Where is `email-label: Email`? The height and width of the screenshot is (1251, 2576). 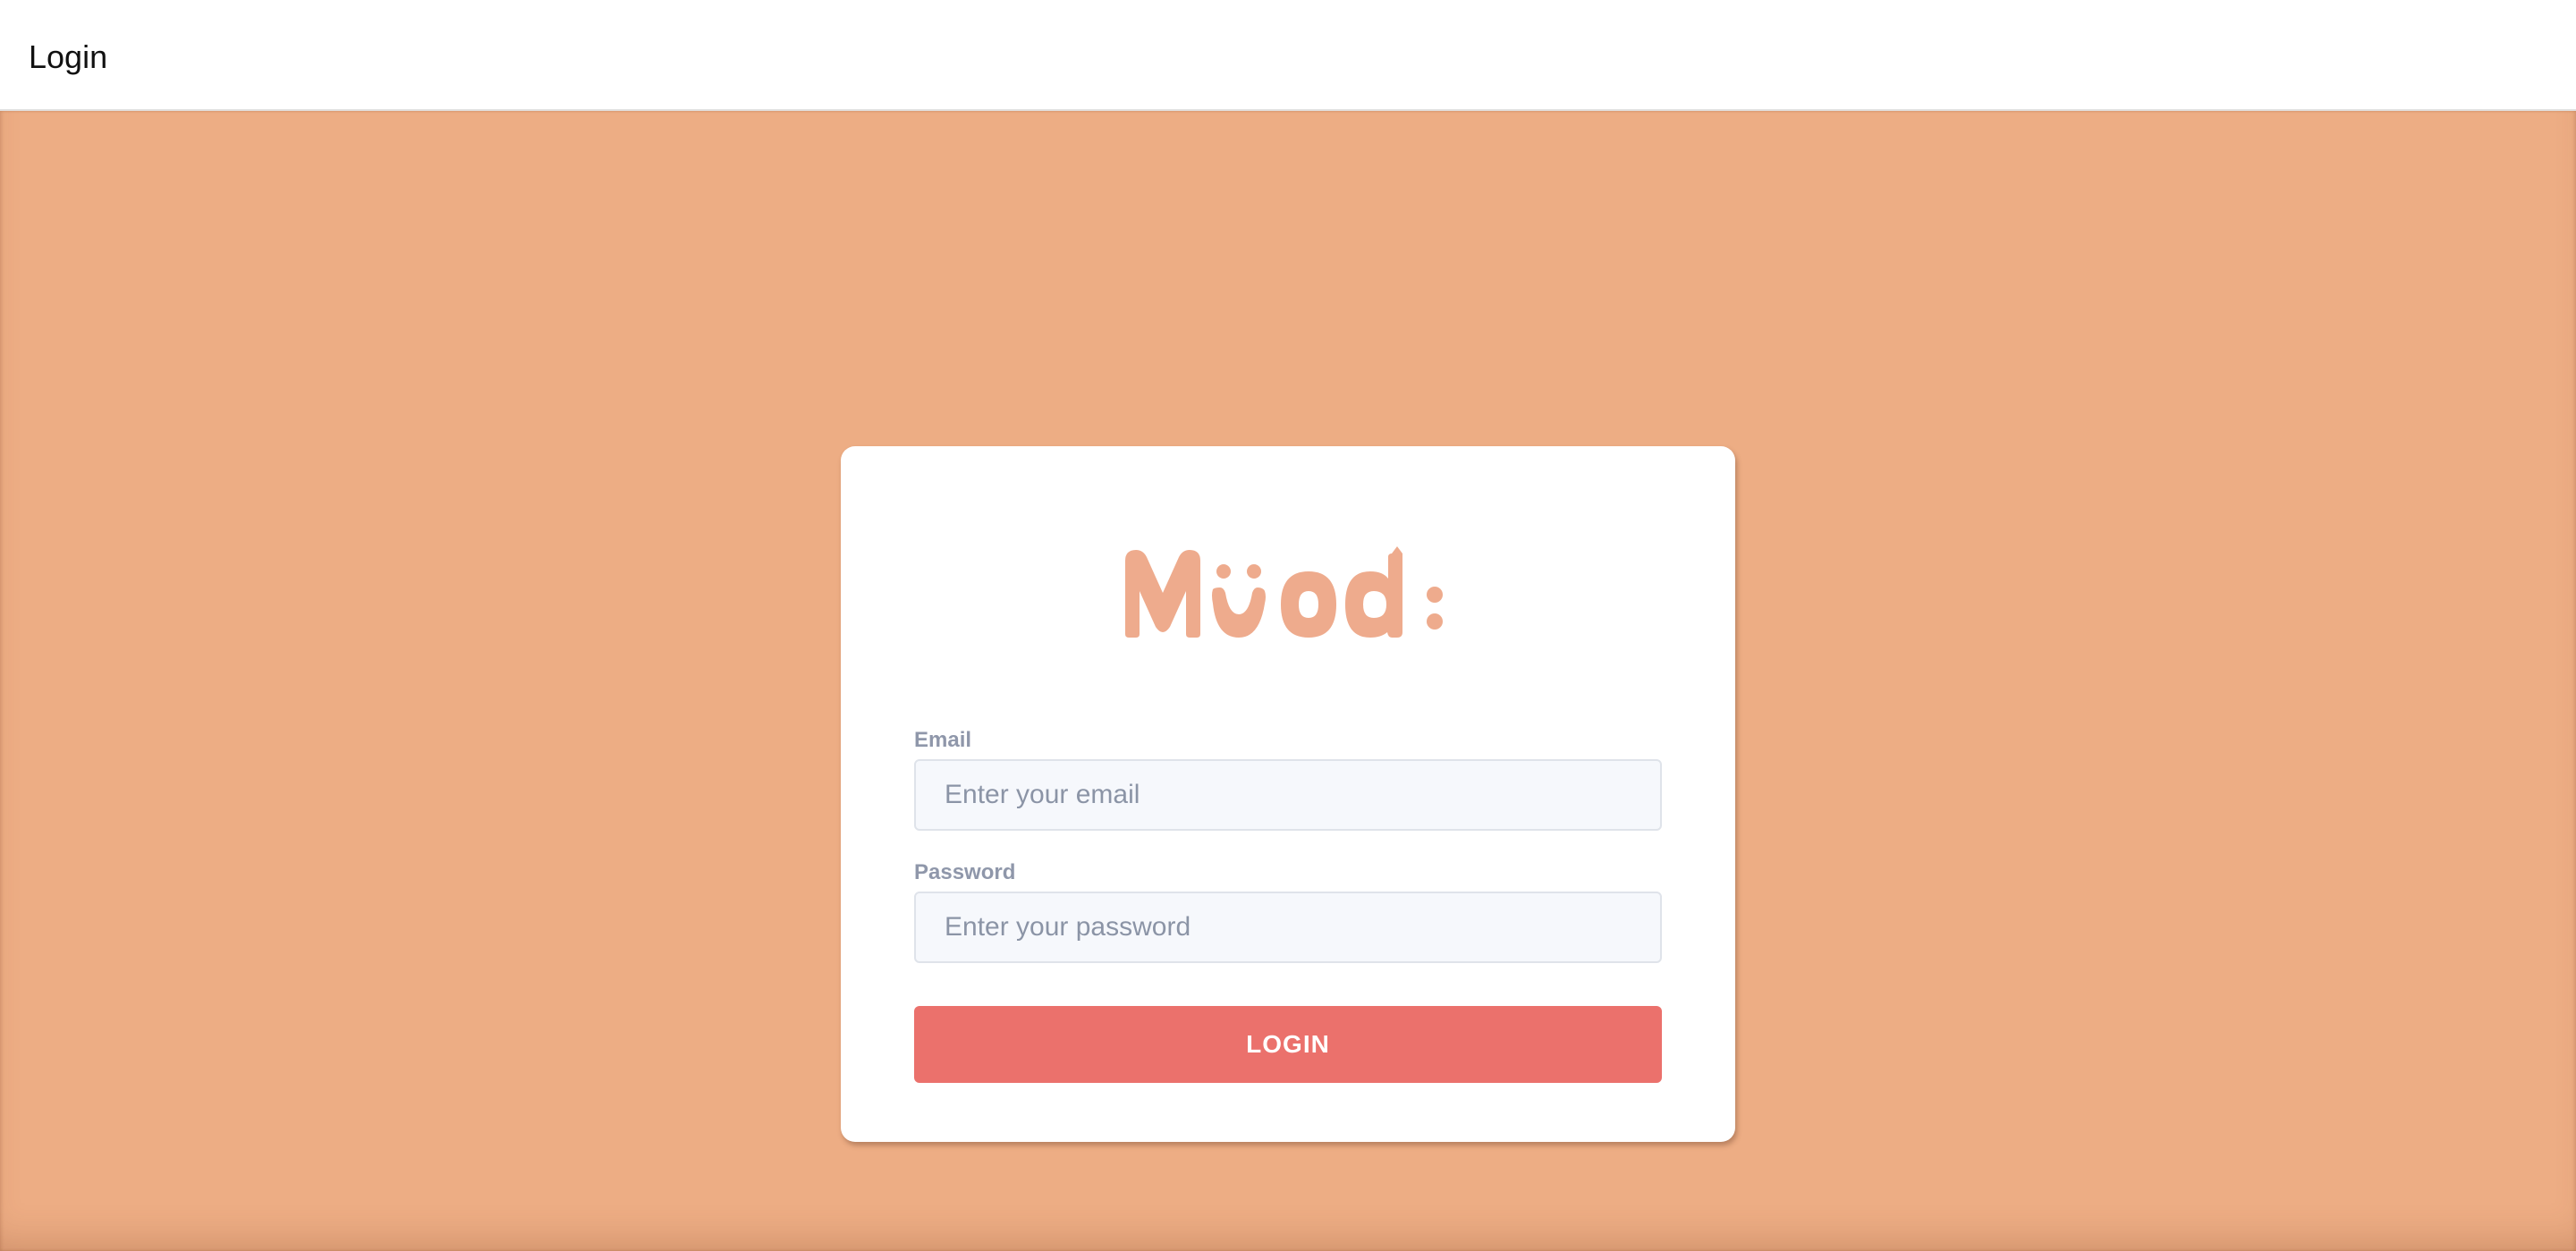 email-label: Email is located at coordinates (943, 740).